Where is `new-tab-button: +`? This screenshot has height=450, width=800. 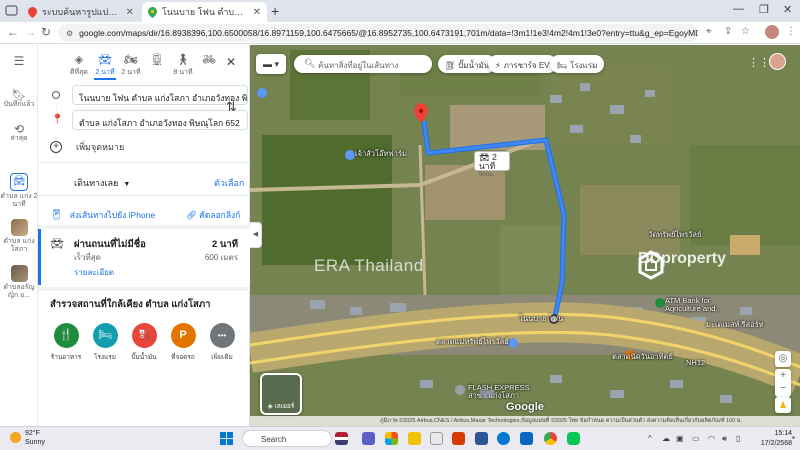 new-tab-button: + is located at coordinates (275, 11).